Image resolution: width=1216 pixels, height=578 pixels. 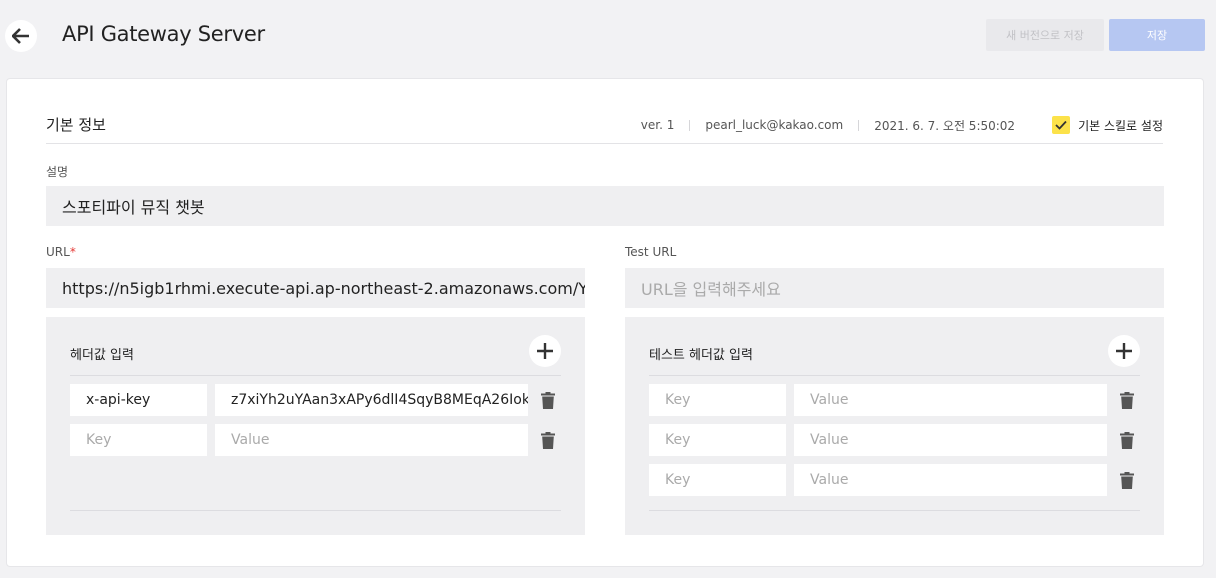 I want to click on add-test-header-button, so click(x=1124, y=351).